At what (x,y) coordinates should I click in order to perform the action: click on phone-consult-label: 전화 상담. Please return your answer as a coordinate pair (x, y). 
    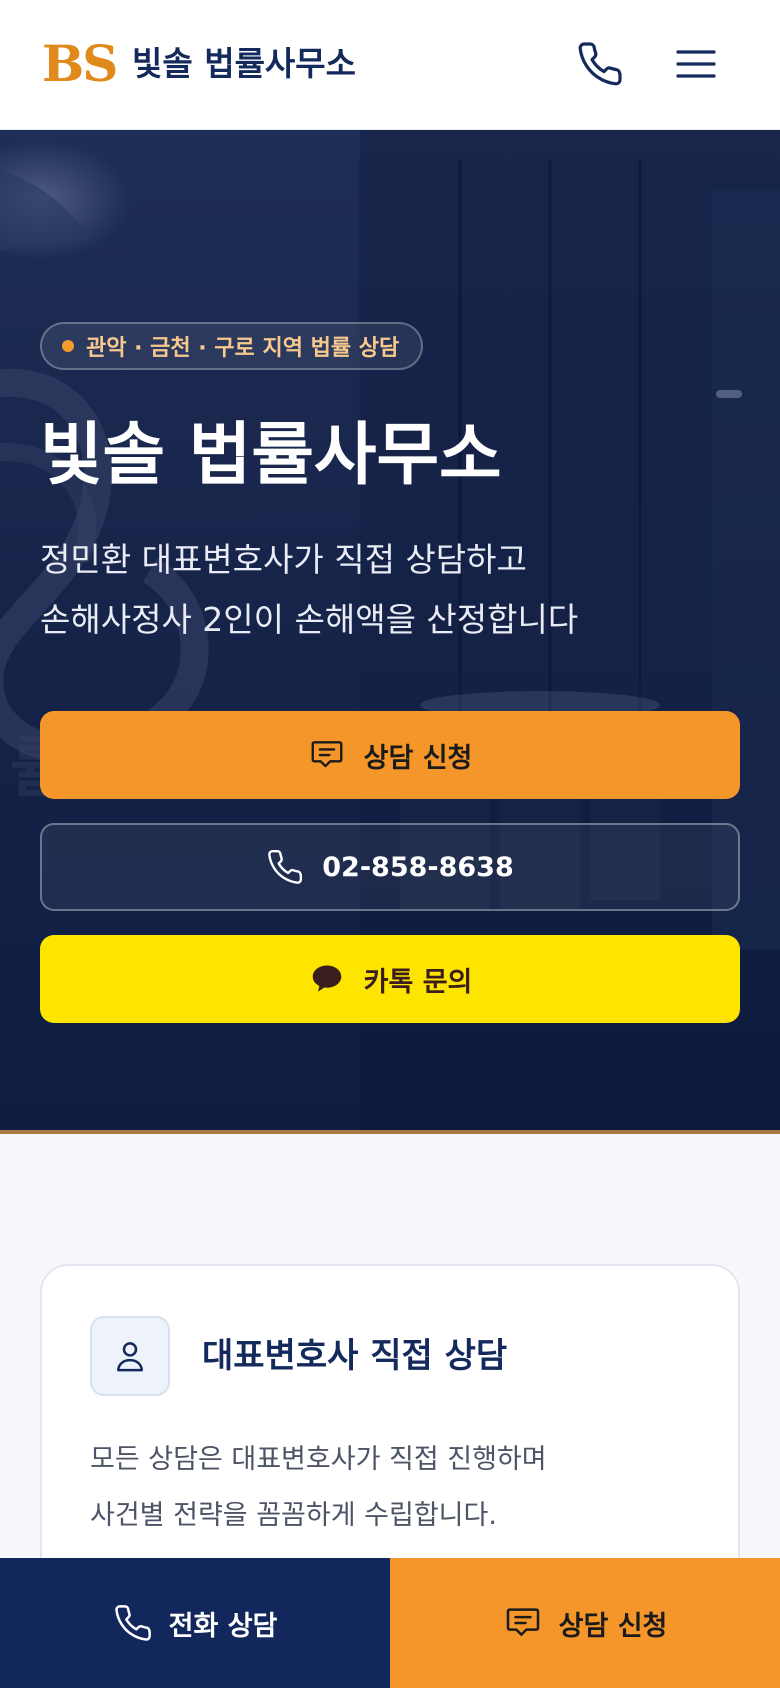
    Looking at the image, I should click on (223, 1626).